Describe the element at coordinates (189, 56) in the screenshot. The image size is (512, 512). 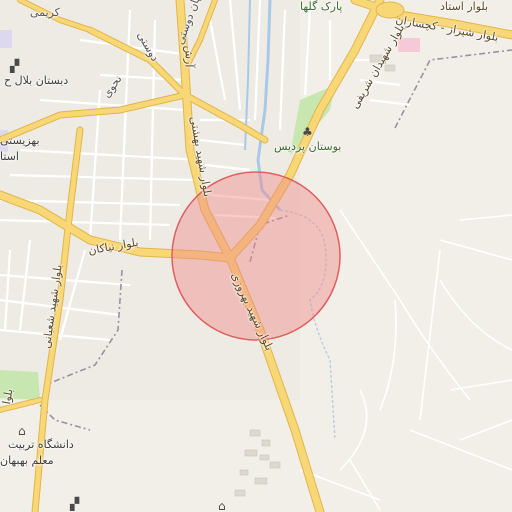
I see `road-label-arash: آرش` at that location.